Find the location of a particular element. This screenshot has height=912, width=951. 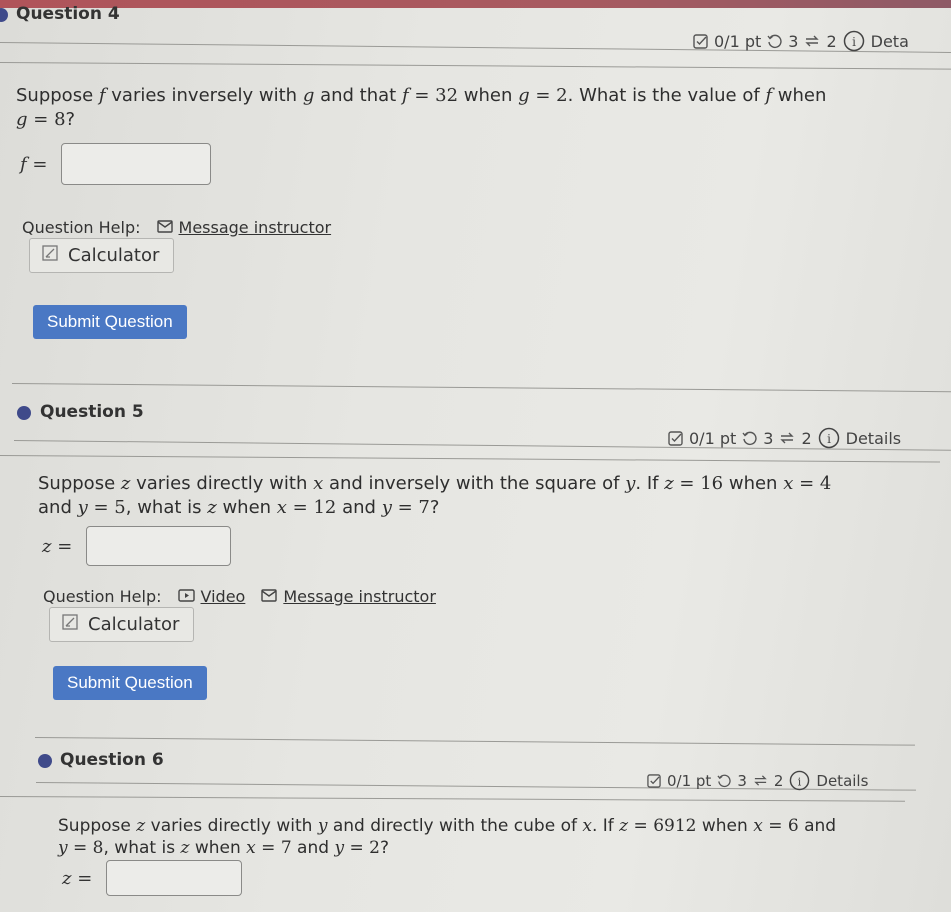

question-title: Question 5 is located at coordinates (92, 412).